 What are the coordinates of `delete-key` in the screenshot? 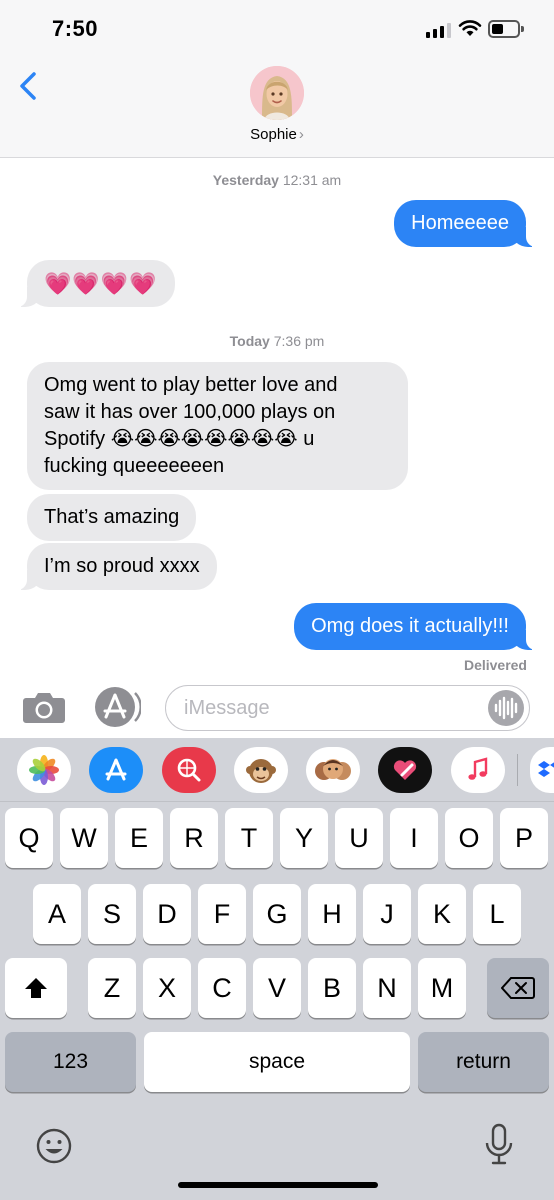 It's located at (518, 988).